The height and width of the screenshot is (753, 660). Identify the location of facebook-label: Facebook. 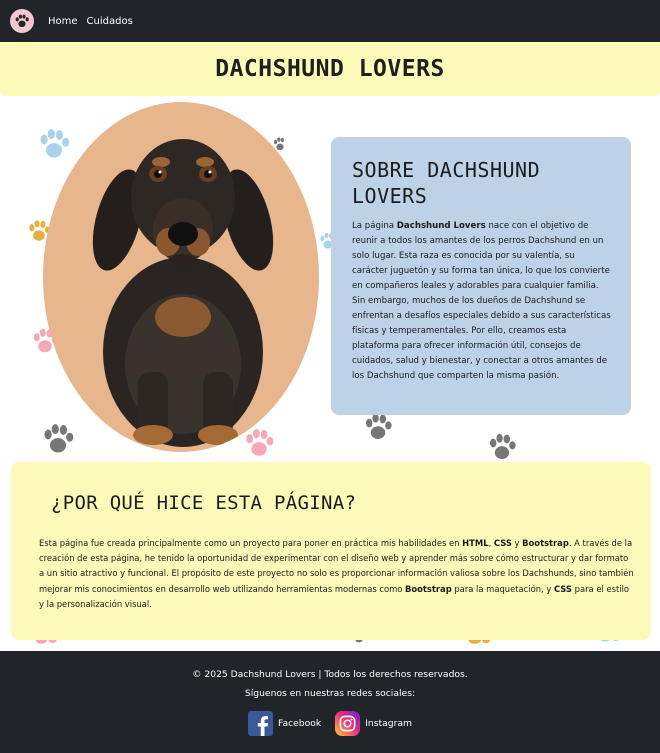
(300, 723).